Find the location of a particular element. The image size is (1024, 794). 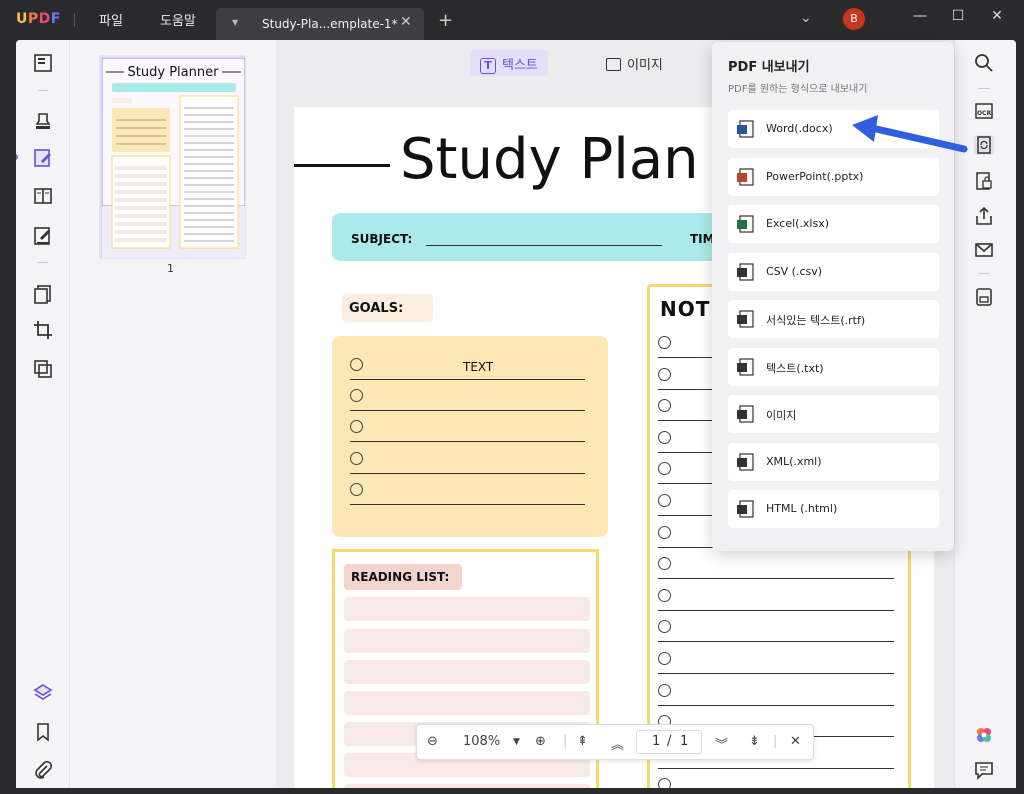

previous-page-icon: ︽ is located at coordinates (617, 743).